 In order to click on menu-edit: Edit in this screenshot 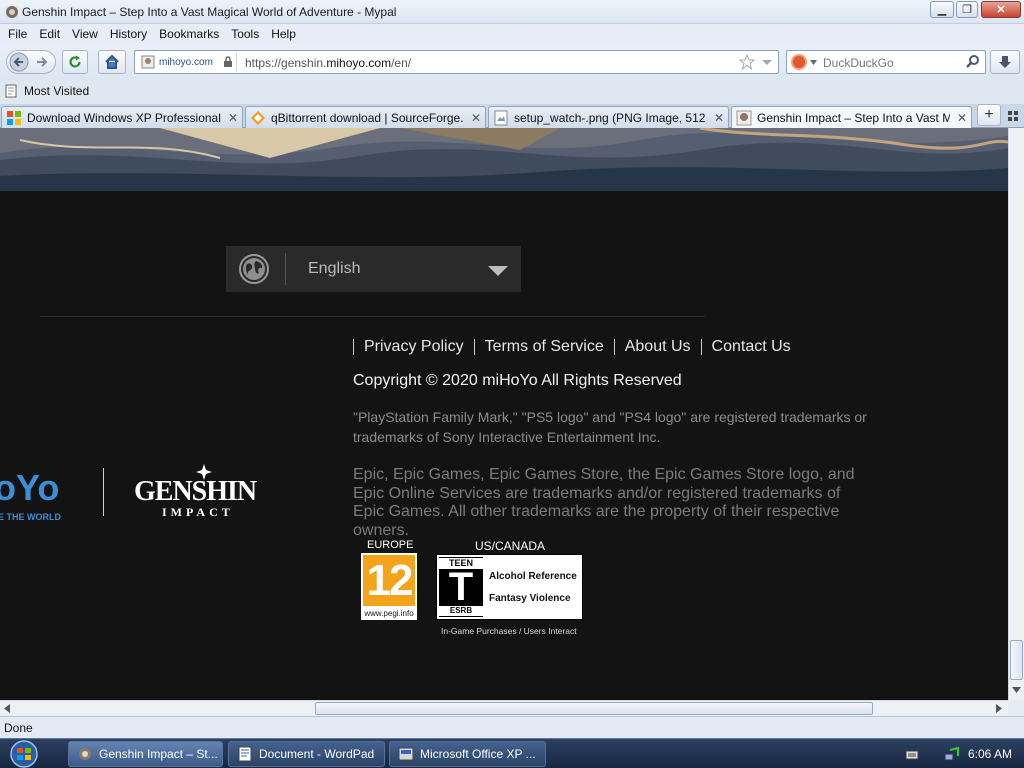, I will do `click(51, 34)`.